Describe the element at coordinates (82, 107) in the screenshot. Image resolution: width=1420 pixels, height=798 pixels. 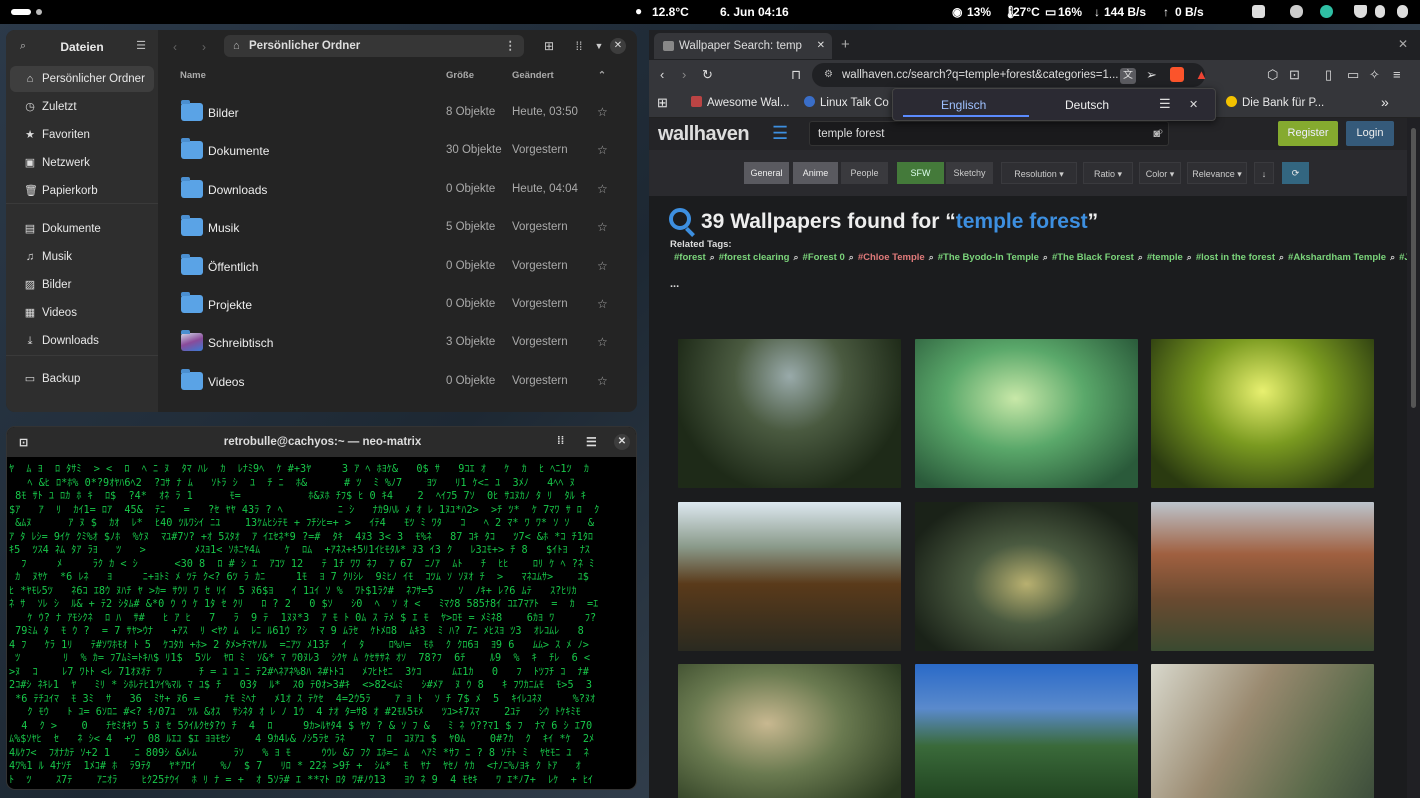
I see `sidebar-item: ◷ Zuletzt` at that location.